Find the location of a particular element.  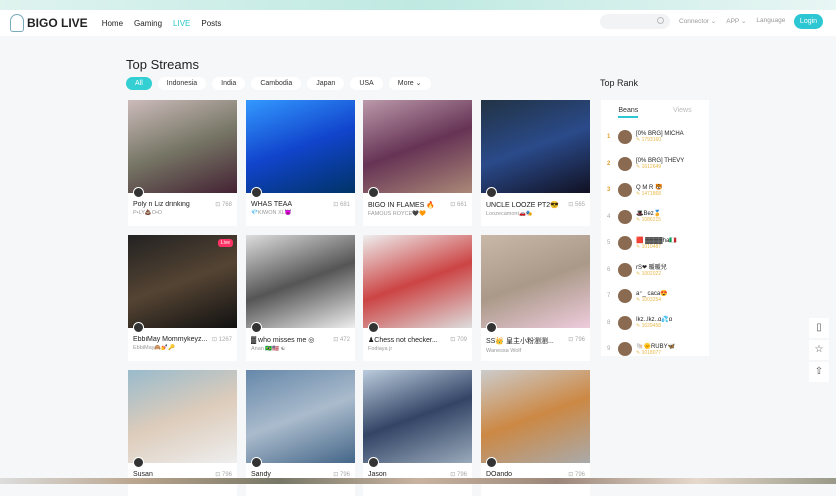

rank-number: 1 is located at coordinates (609, 137).